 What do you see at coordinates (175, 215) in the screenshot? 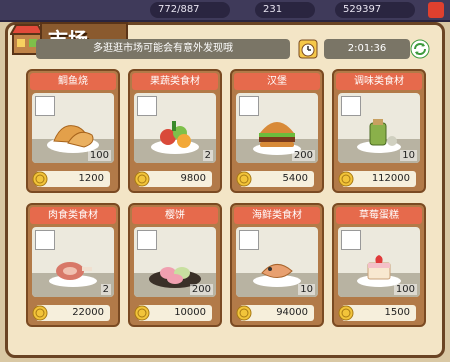
I see `item-name: 樱饼` at bounding box center [175, 215].